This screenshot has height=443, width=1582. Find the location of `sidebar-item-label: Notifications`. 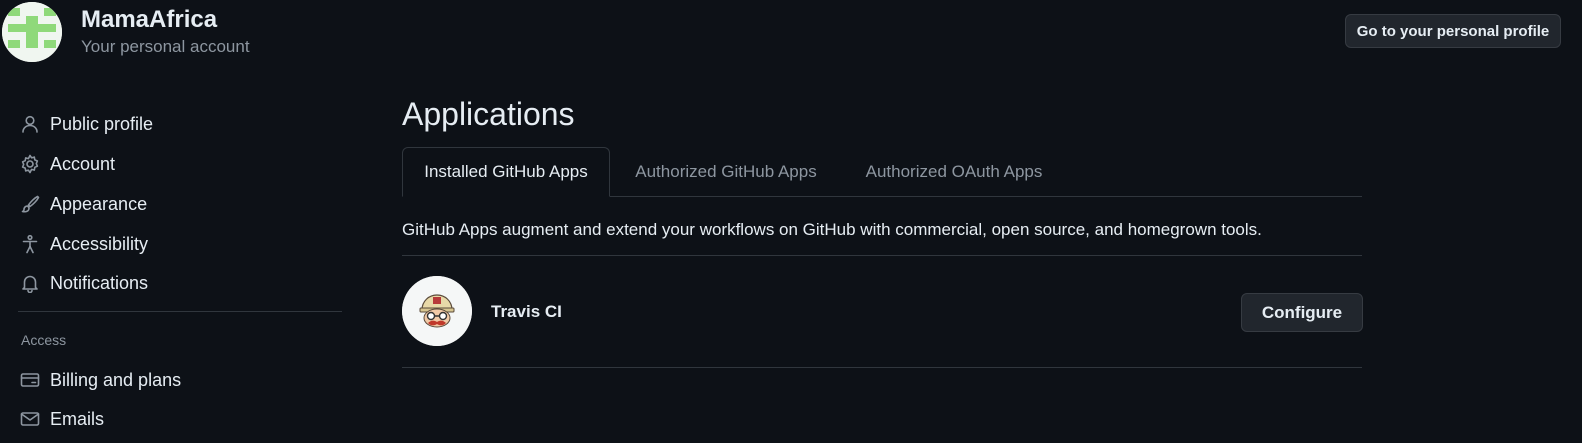

sidebar-item-label: Notifications is located at coordinates (99, 282).